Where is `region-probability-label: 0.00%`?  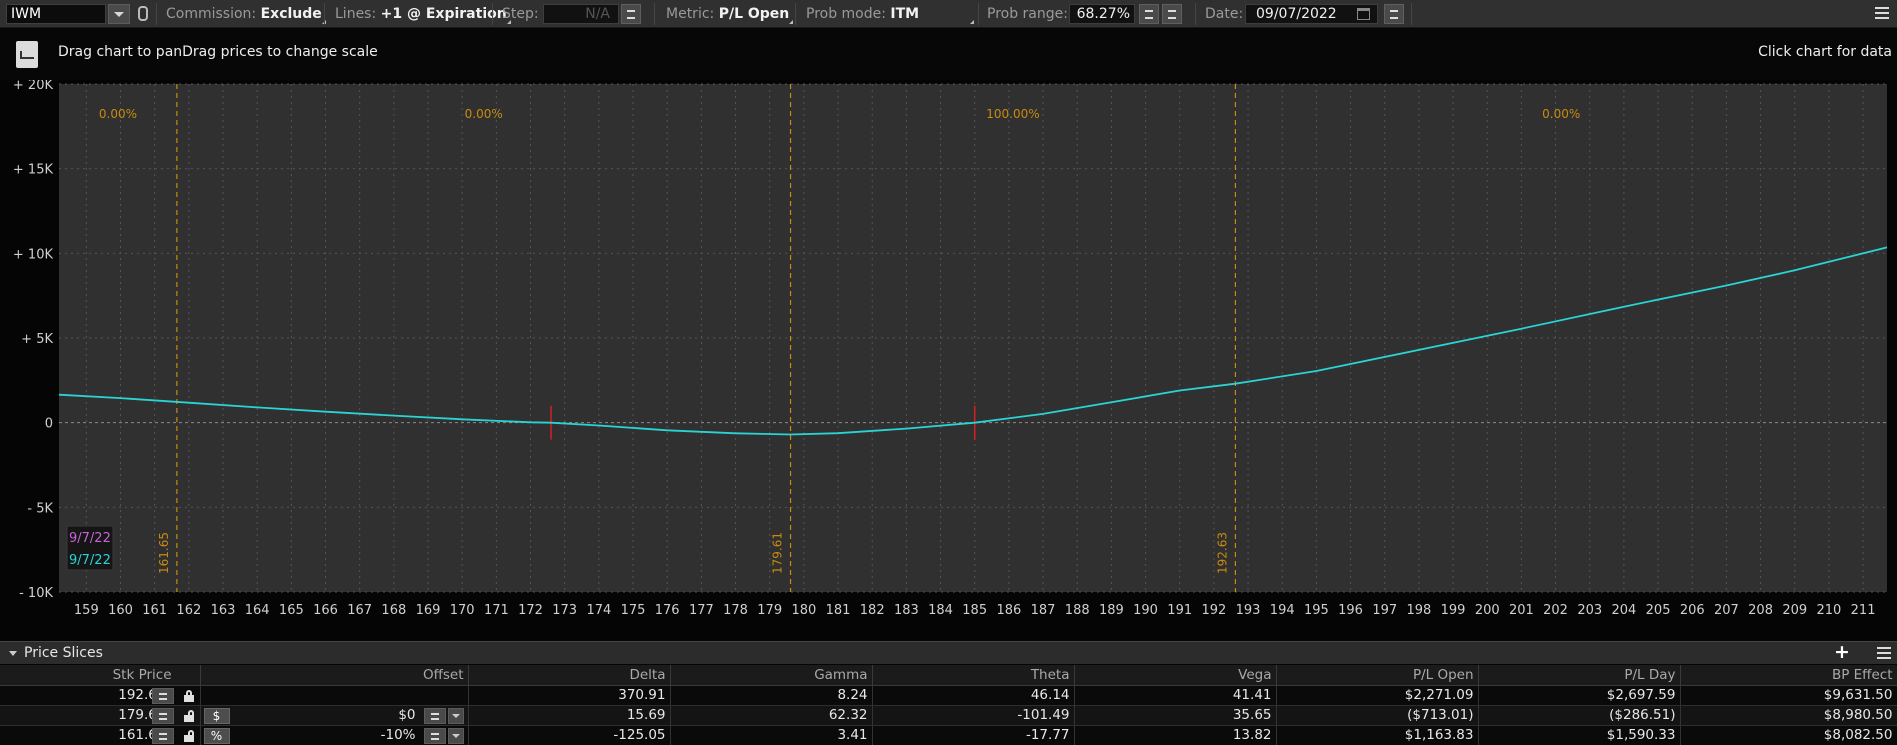 region-probability-label: 0.00% is located at coordinates (1561, 114).